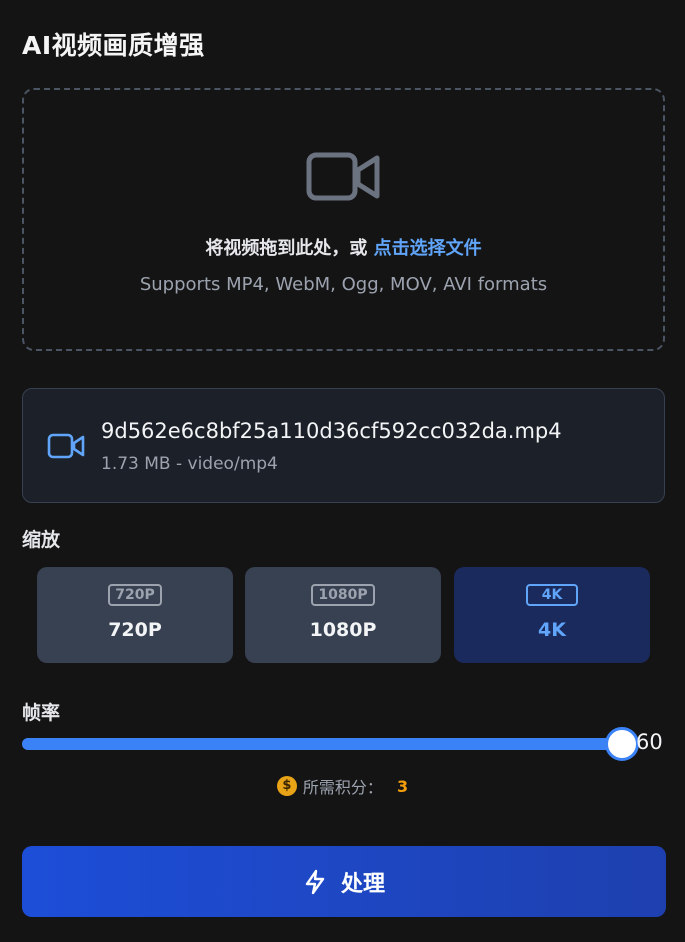  What do you see at coordinates (362, 884) in the screenshot?
I see `process-button-label: 处理` at bounding box center [362, 884].